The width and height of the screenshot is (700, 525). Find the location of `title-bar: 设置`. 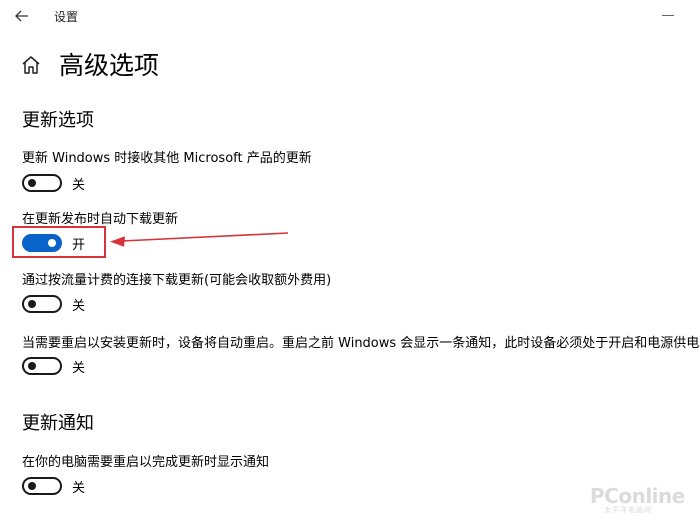

title-bar: 设置 is located at coordinates (350, 16).